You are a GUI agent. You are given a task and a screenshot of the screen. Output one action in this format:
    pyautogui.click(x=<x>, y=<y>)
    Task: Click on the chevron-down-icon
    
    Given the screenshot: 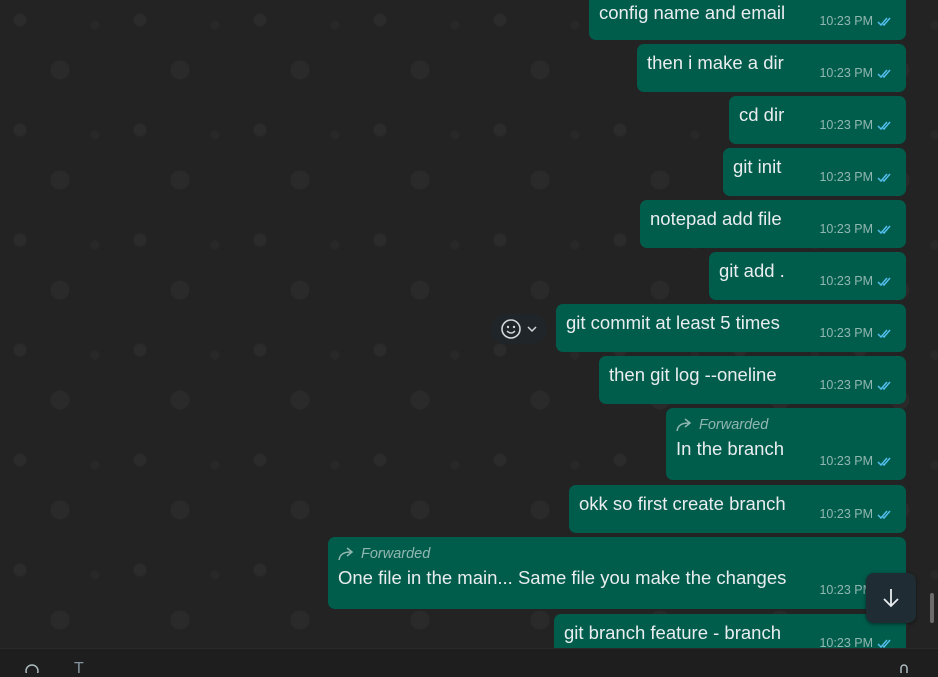 What is the action you would take?
    pyautogui.click(x=532, y=329)
    